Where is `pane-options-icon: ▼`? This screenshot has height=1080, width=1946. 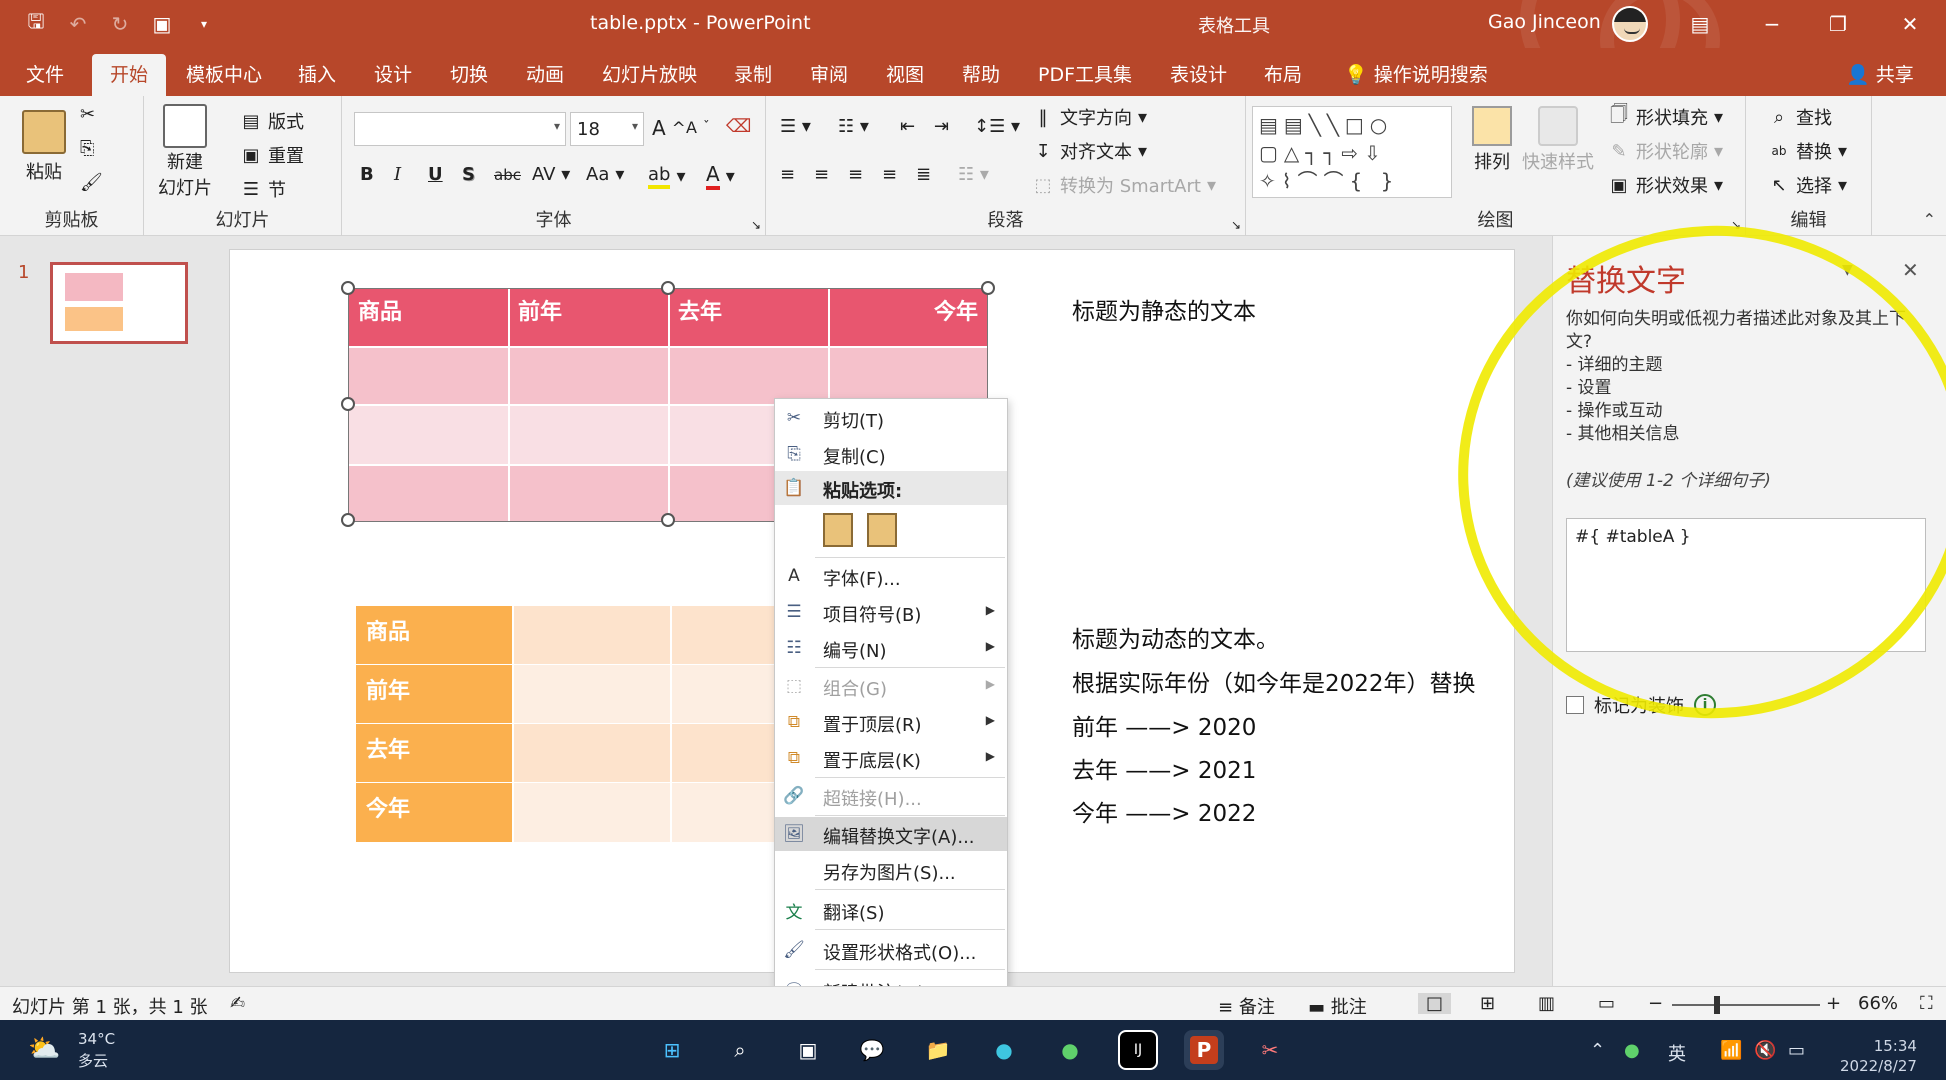
pane-options-icon: ▼ is located at coordinates (1847, 270).